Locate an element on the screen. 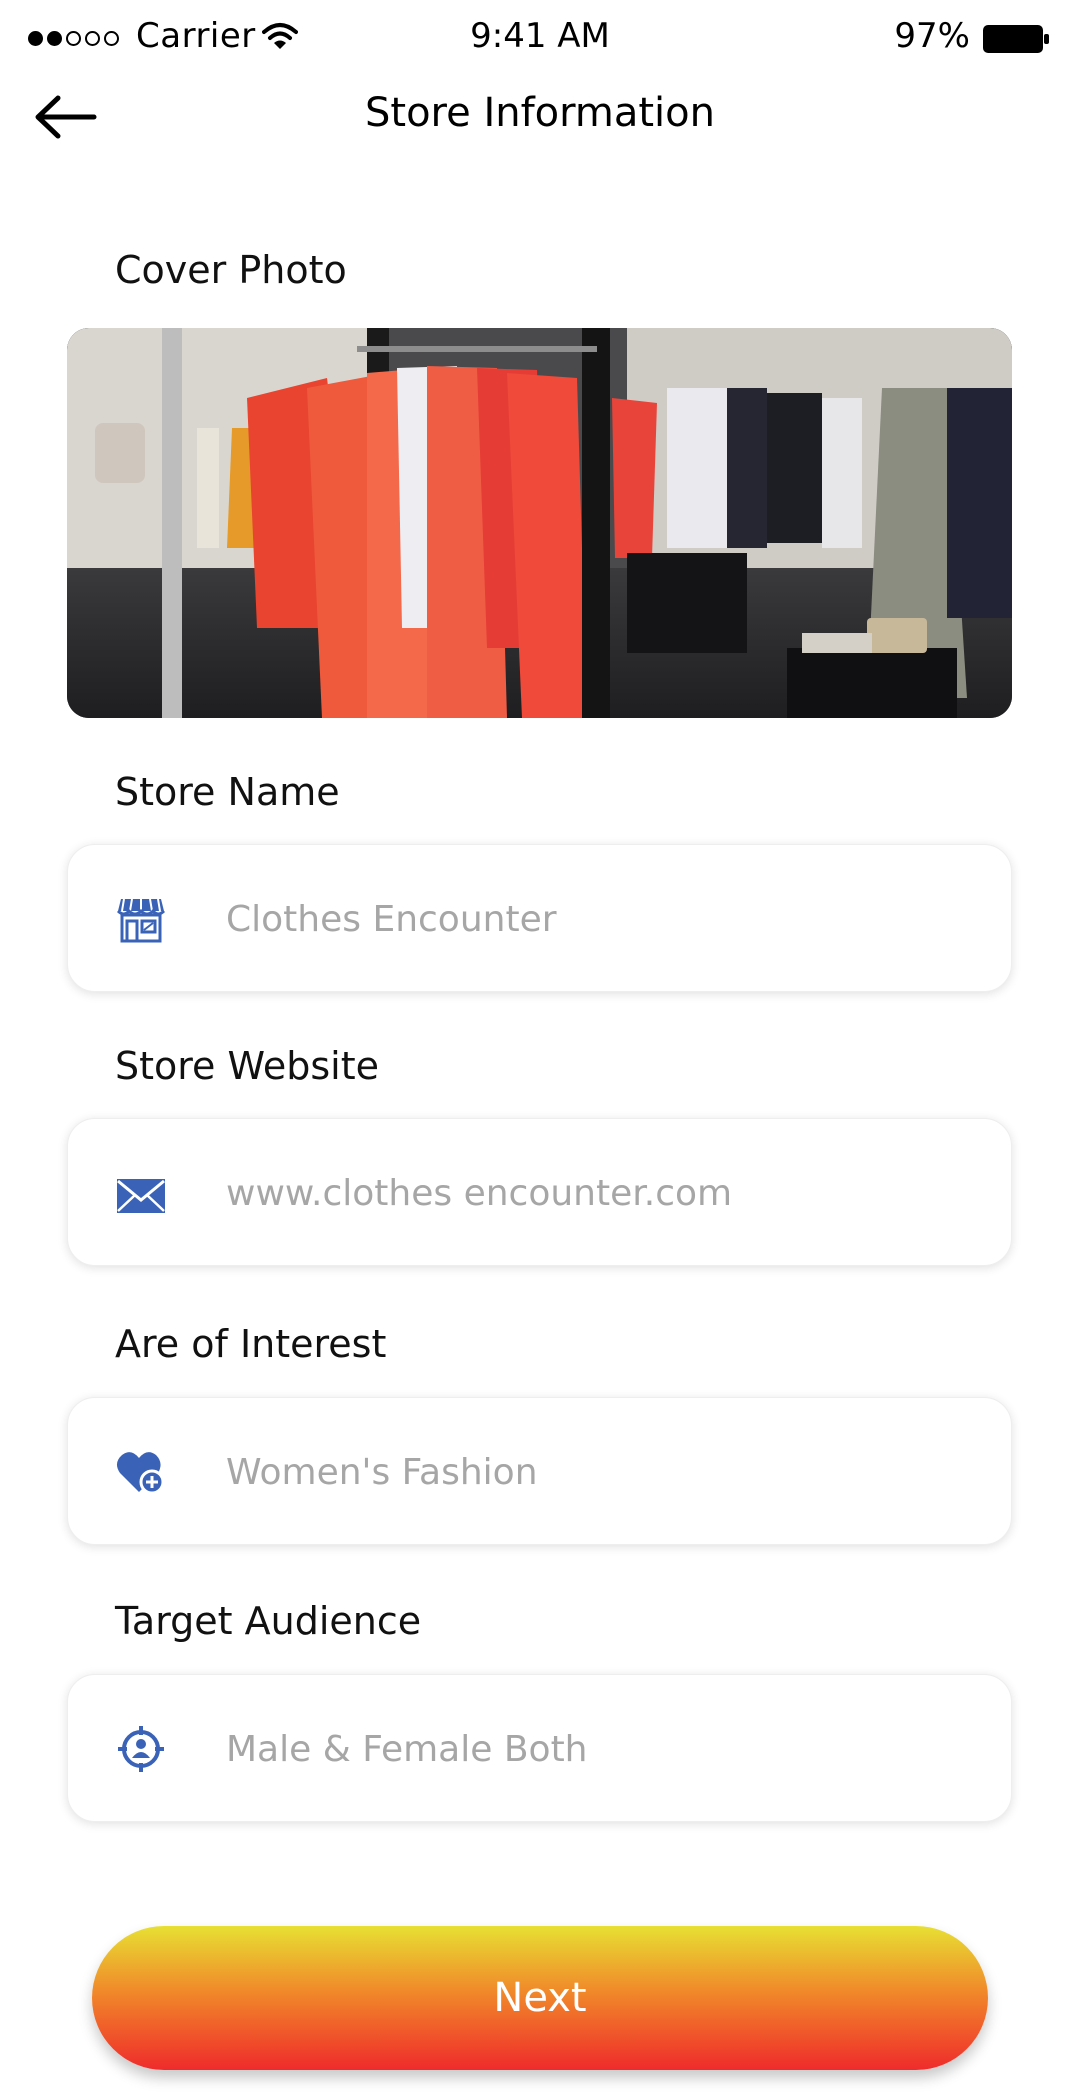  battery-percentage: 97% is located at coordinates (932, 36).